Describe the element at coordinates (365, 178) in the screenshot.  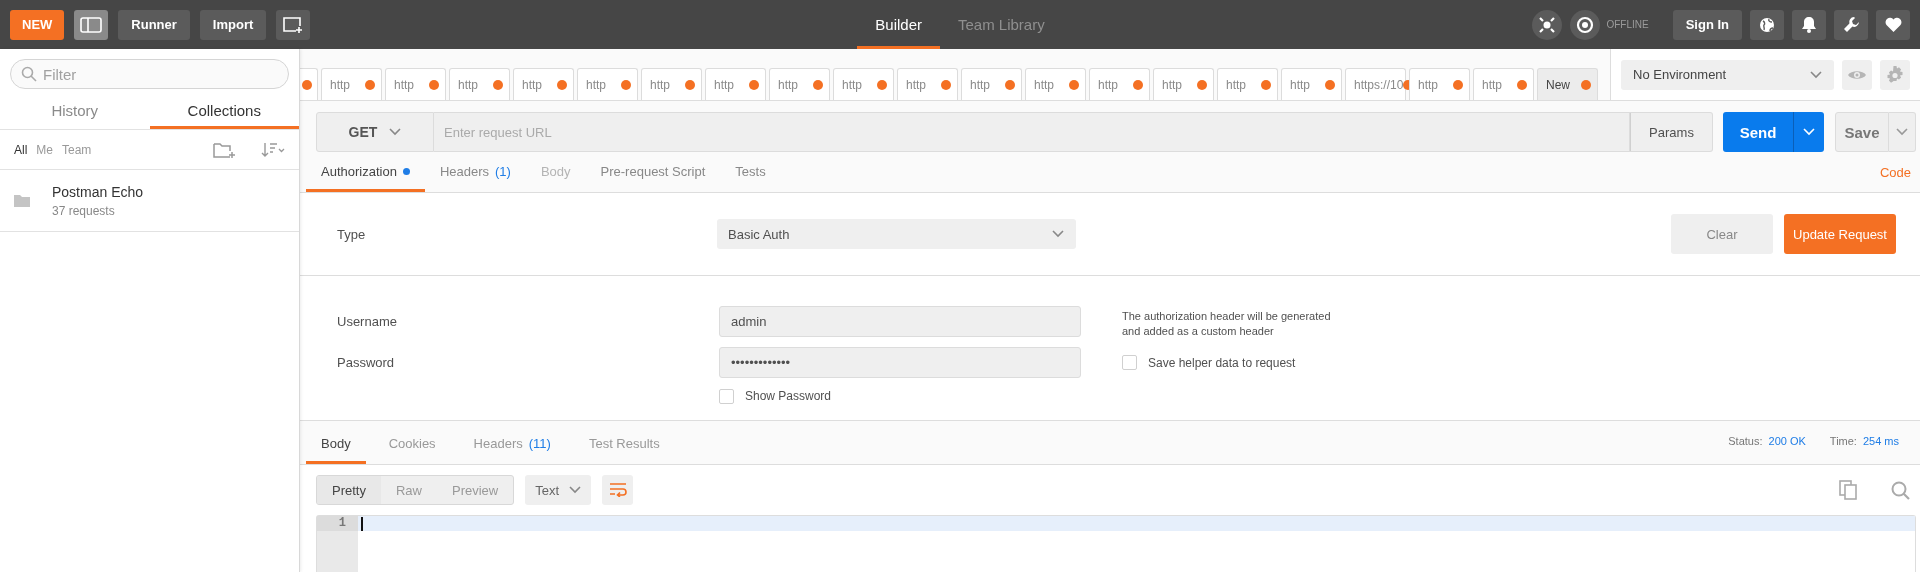
I see `request-section-tab: Authorization` at that location.